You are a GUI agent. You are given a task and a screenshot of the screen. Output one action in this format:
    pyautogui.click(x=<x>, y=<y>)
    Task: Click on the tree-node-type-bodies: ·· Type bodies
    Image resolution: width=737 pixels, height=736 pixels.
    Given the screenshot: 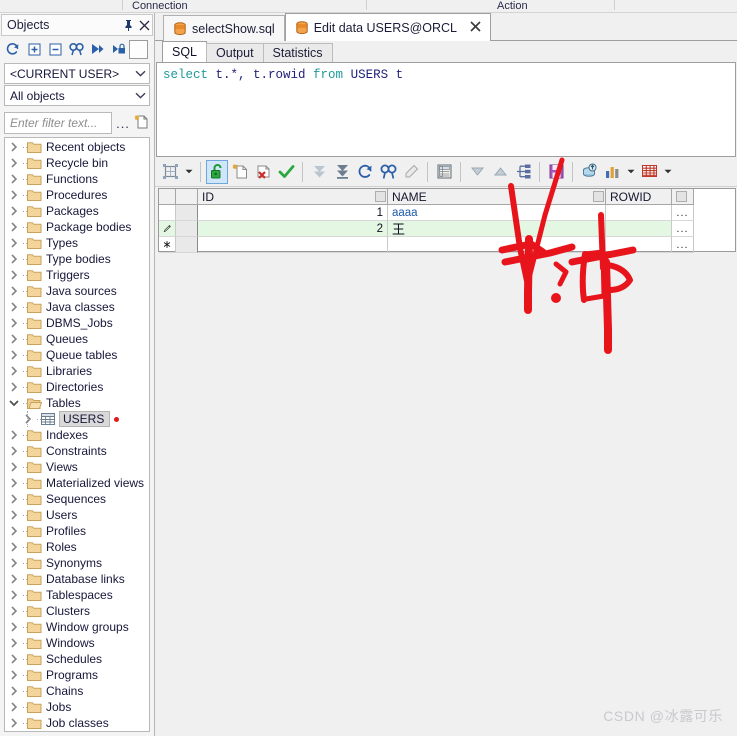 What is the action you would take?
    pyautogui.click(x=77, y=259)
    